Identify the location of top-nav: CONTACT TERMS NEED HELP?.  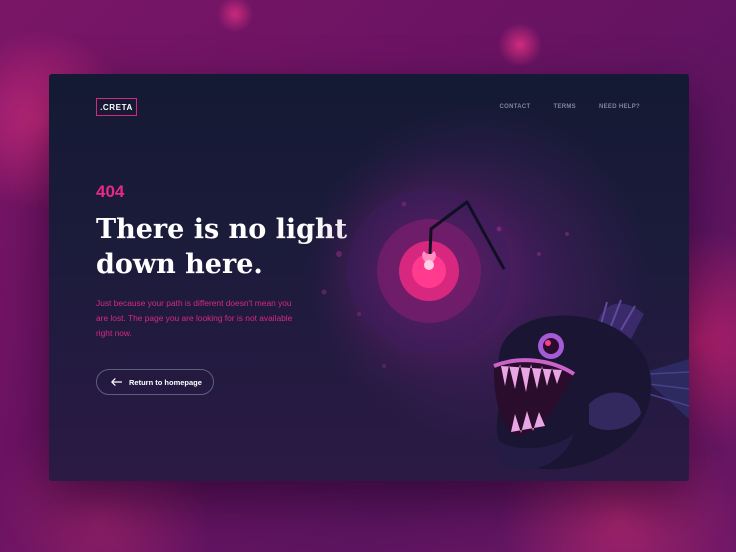
(570, 107).